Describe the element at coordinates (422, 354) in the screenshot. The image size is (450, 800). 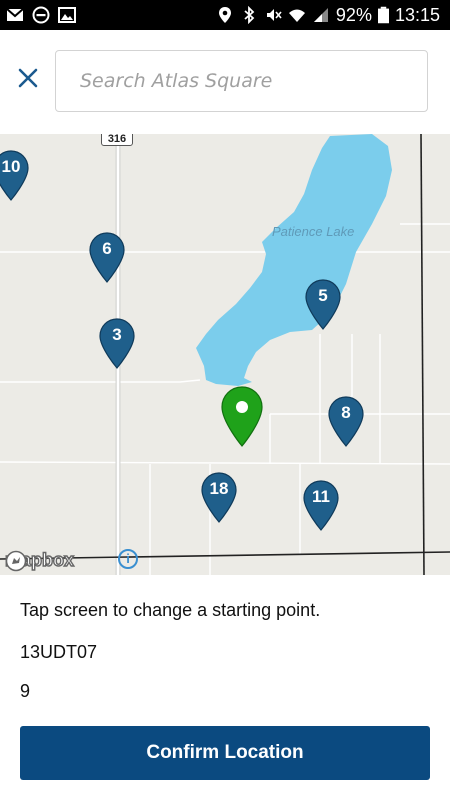
I see `boundary-vertical` at that location.